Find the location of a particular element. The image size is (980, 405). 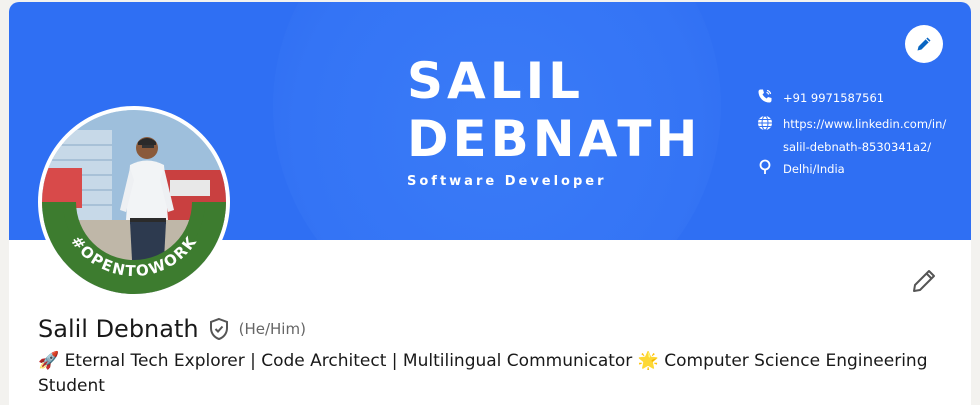

contact-linkedin-line1: https://www.linkedin.com/in/ is located at coordinates (865, 124).